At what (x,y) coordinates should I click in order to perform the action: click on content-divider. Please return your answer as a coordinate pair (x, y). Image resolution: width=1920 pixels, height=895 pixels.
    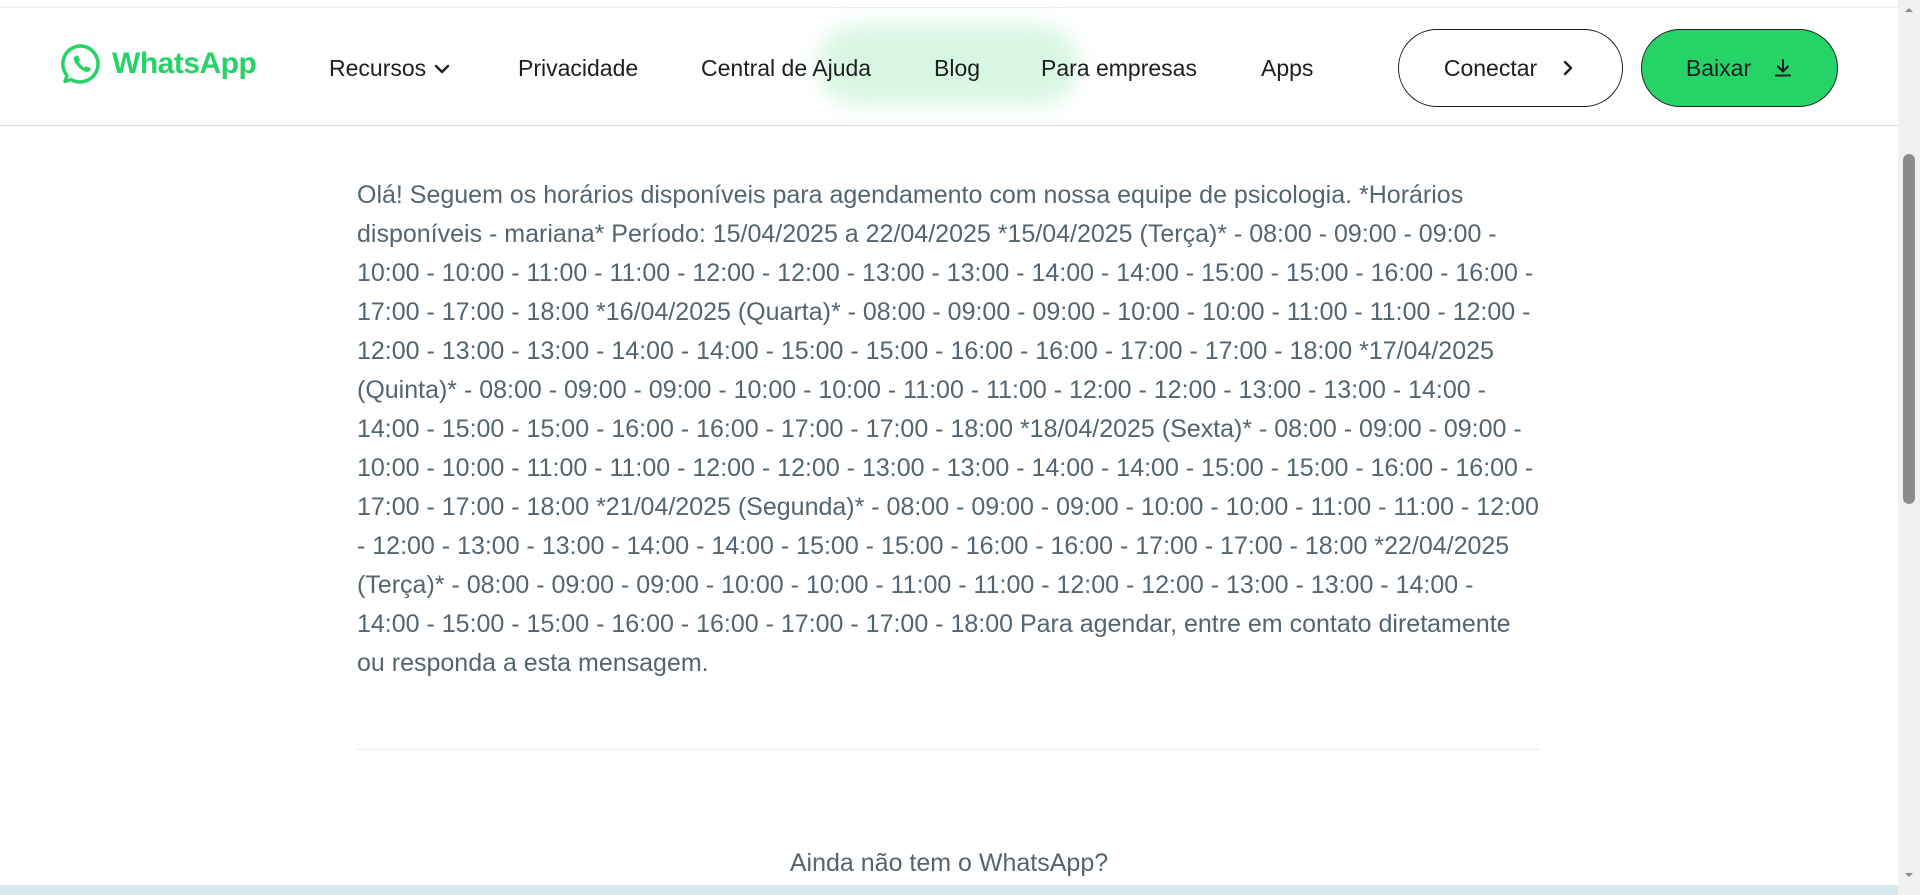
    Looking at the image, I should click on (948, 749).